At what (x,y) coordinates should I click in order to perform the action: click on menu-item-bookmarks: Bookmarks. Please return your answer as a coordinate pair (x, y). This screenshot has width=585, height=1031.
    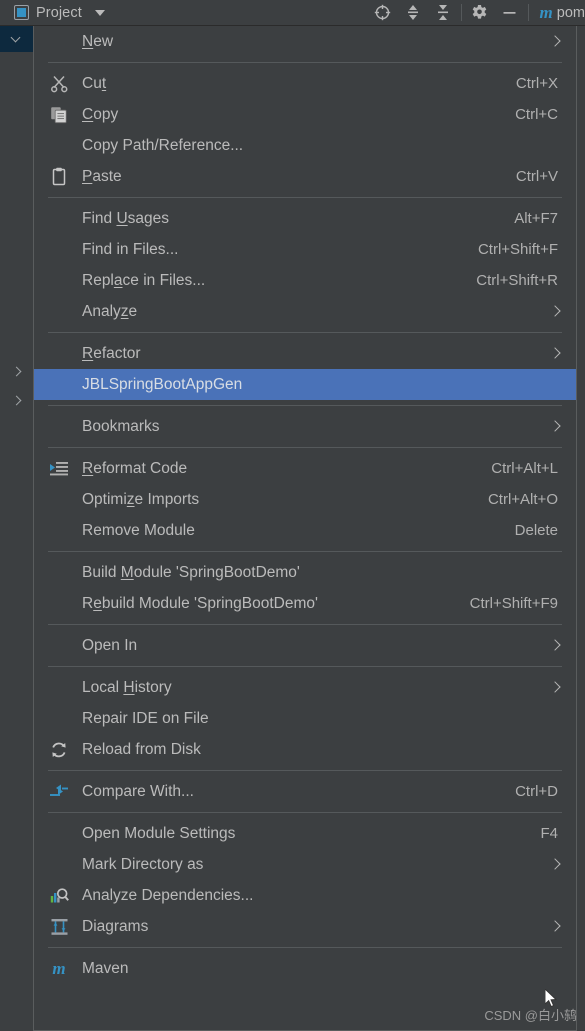
    Looking at the image, I should click on (305, 426).